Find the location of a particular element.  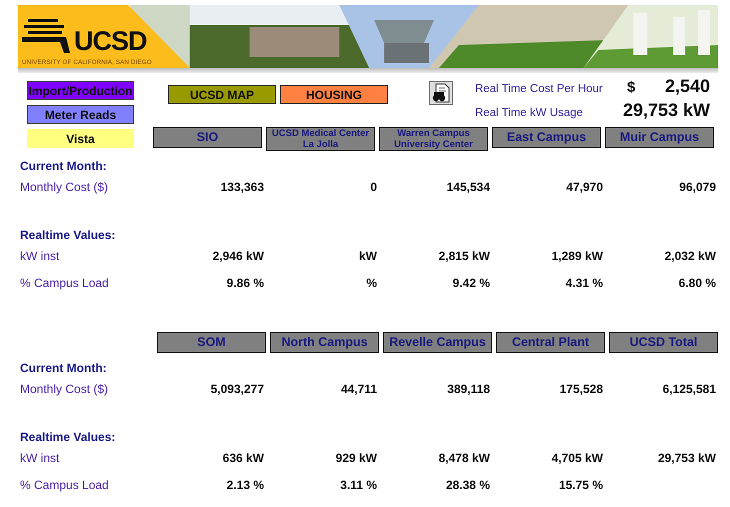

column-header: East Campus is located at coordinates (546, 137).